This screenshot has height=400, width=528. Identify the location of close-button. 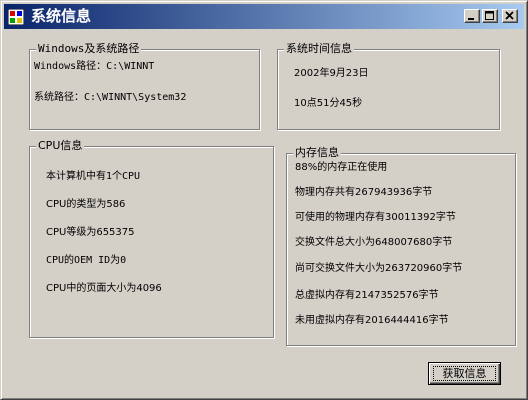
(510, 16).